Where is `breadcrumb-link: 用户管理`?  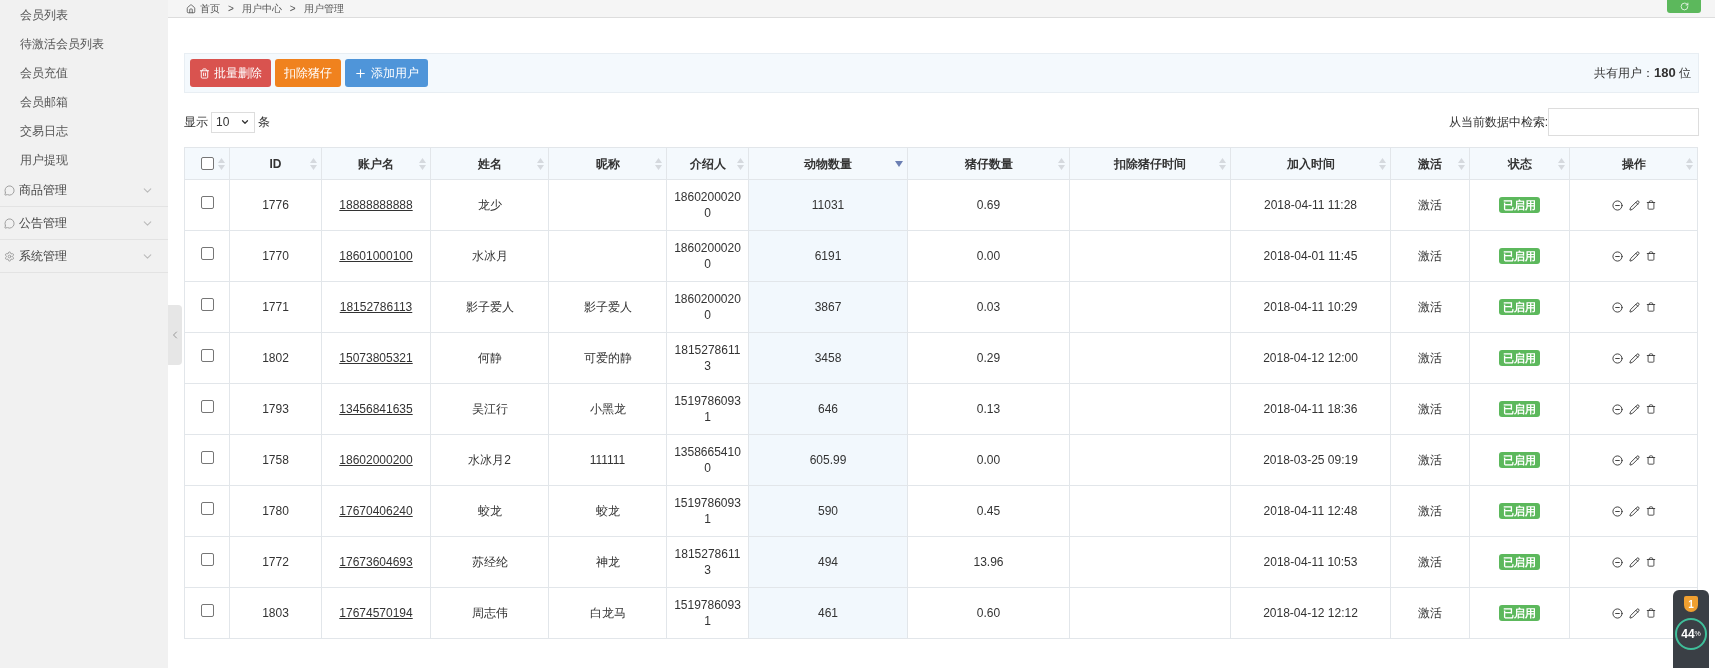
breadcrumb-link: 用户管理 is located at coordinates (323, 8).